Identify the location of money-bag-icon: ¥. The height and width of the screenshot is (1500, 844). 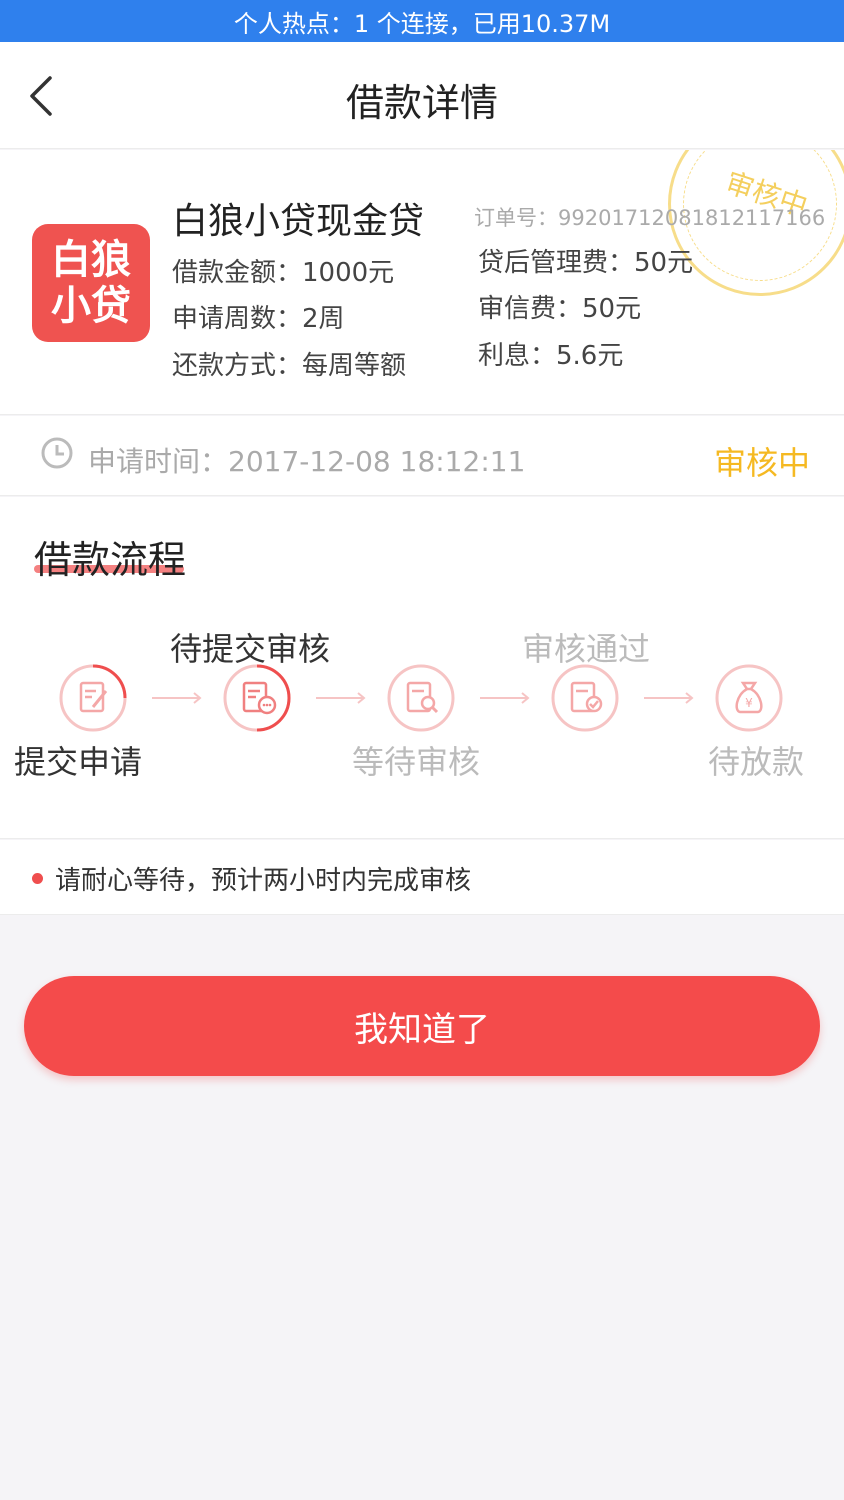
(749, 698).